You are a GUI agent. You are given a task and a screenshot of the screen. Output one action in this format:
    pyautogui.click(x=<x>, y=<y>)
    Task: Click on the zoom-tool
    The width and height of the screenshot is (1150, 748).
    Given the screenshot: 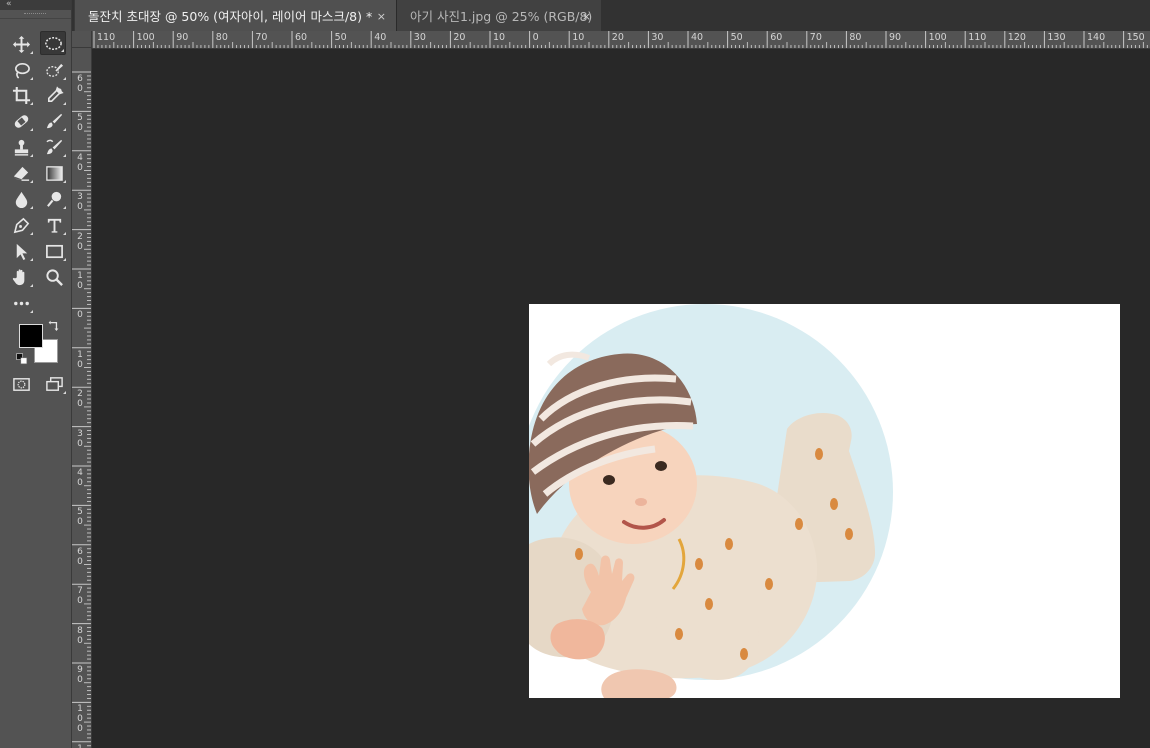 What is the action you would take?
    pyautogui.click(x=54, y=277)
    